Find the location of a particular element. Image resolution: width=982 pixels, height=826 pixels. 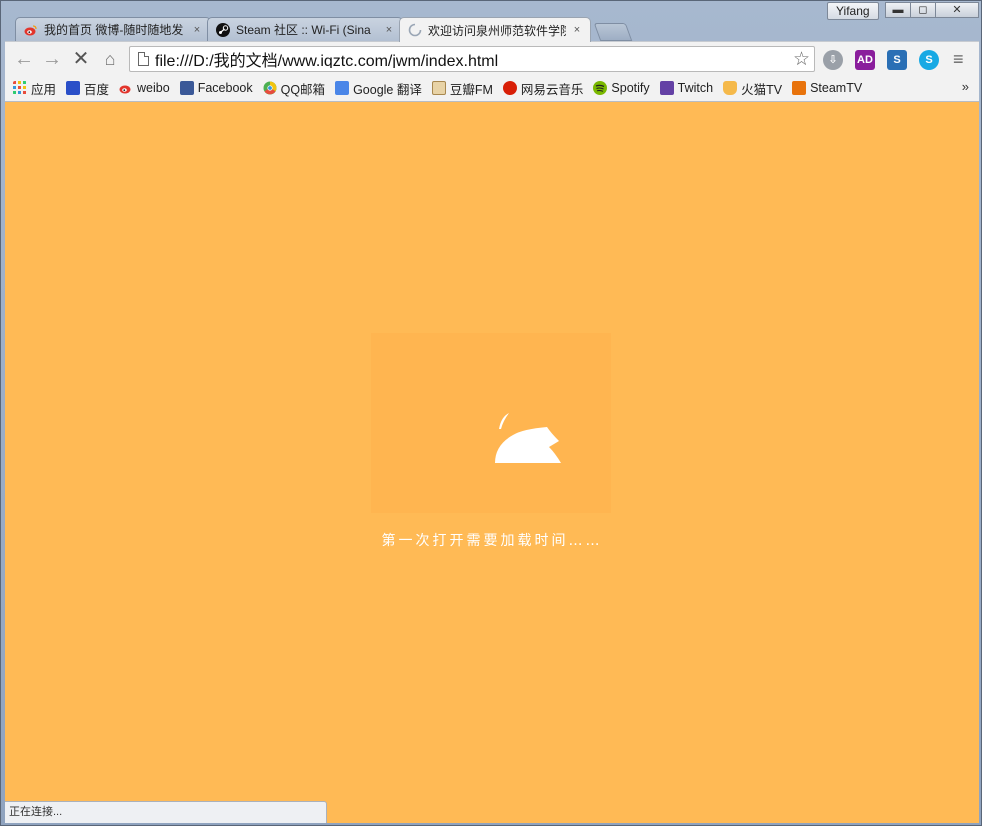

tab-title: Steam 社区 :: Wi-Fi (Sina is located at coordinates (303, 30).